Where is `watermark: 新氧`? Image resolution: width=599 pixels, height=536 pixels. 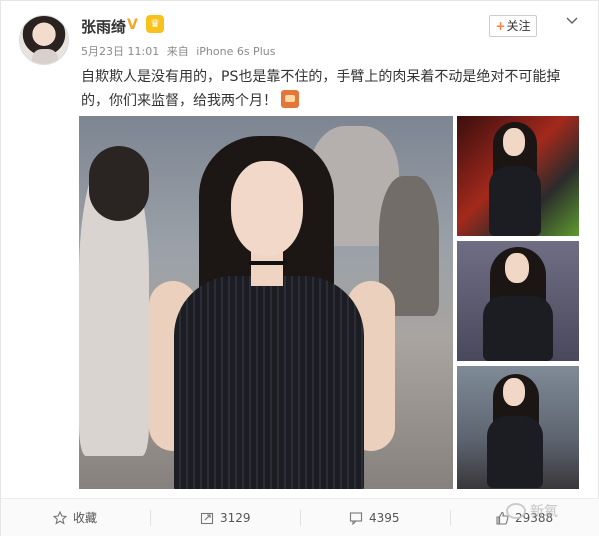 watermark: 新氧 is located at coordinates (532, 511).